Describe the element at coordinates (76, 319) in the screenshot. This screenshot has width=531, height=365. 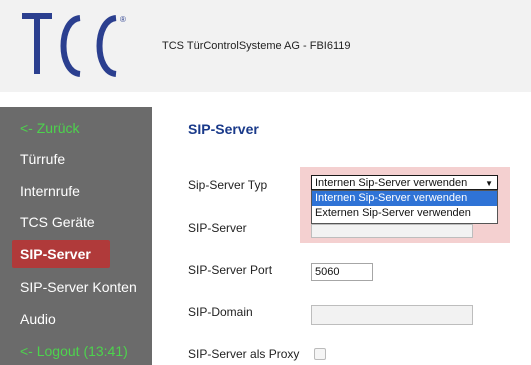
I see `nav-audio: Audio` at that location.